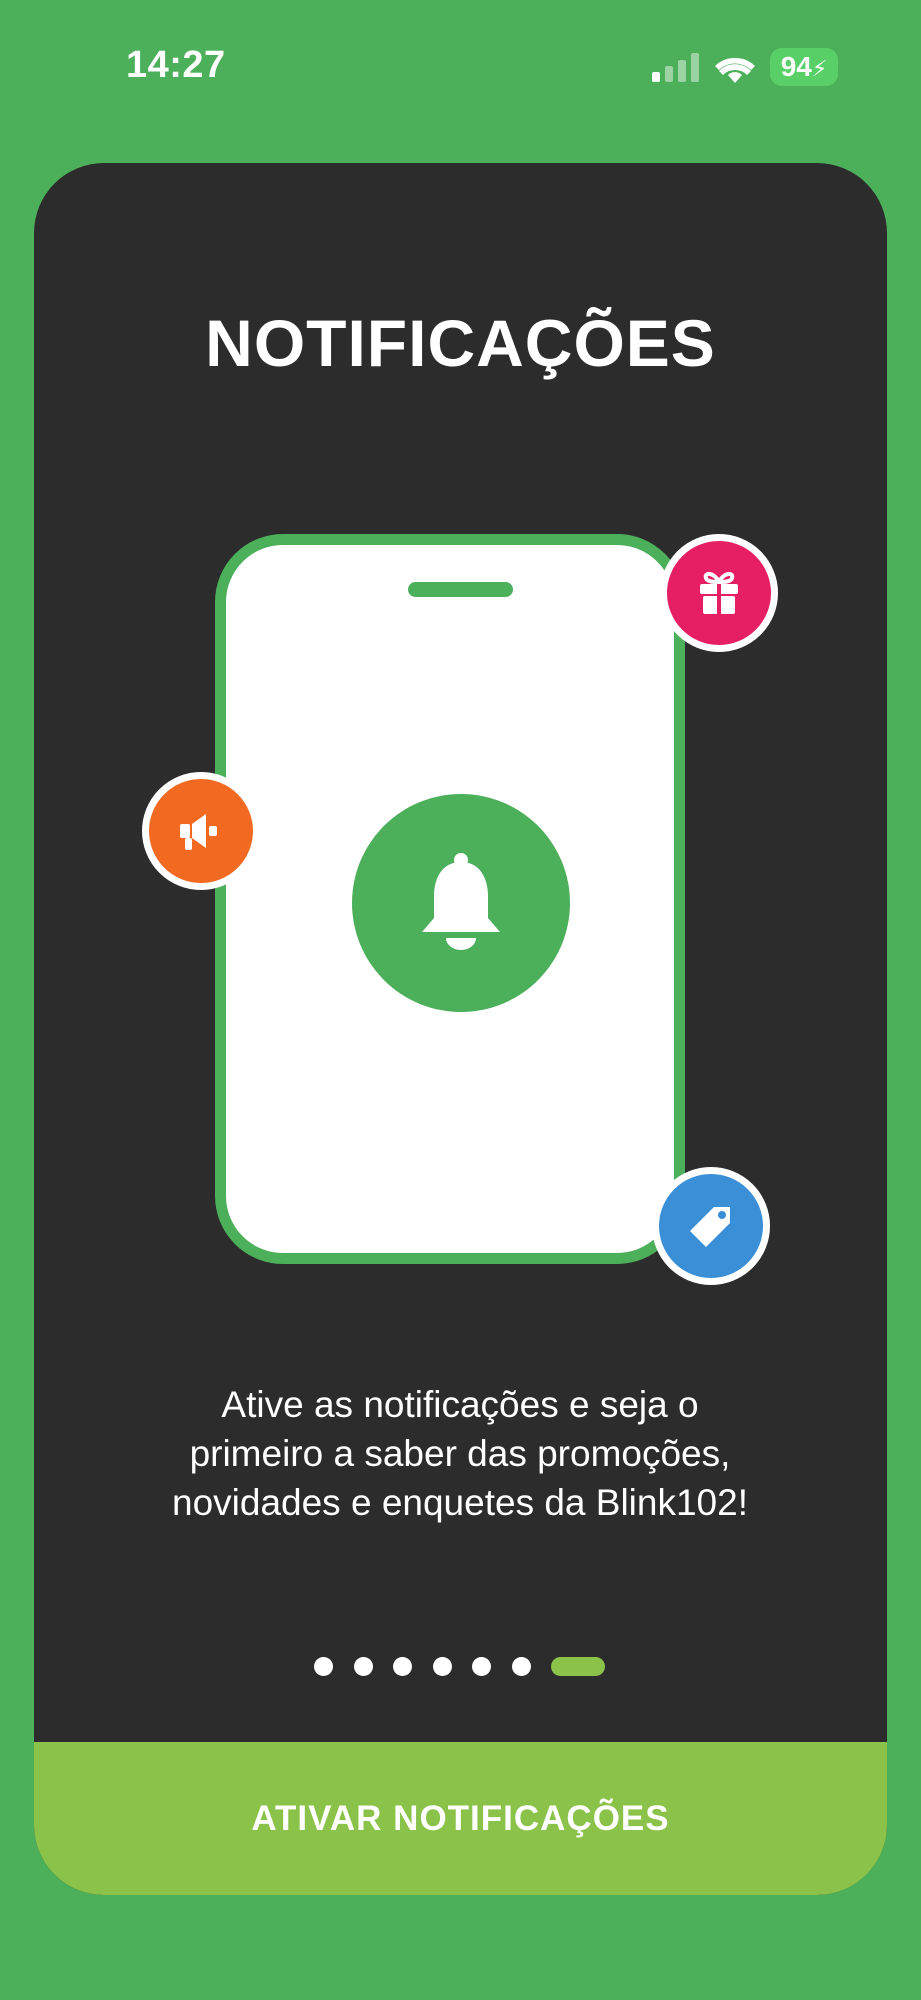 This screenshot has width=921, height=2000. I want to click on page-indicator, so click(460, 1667).